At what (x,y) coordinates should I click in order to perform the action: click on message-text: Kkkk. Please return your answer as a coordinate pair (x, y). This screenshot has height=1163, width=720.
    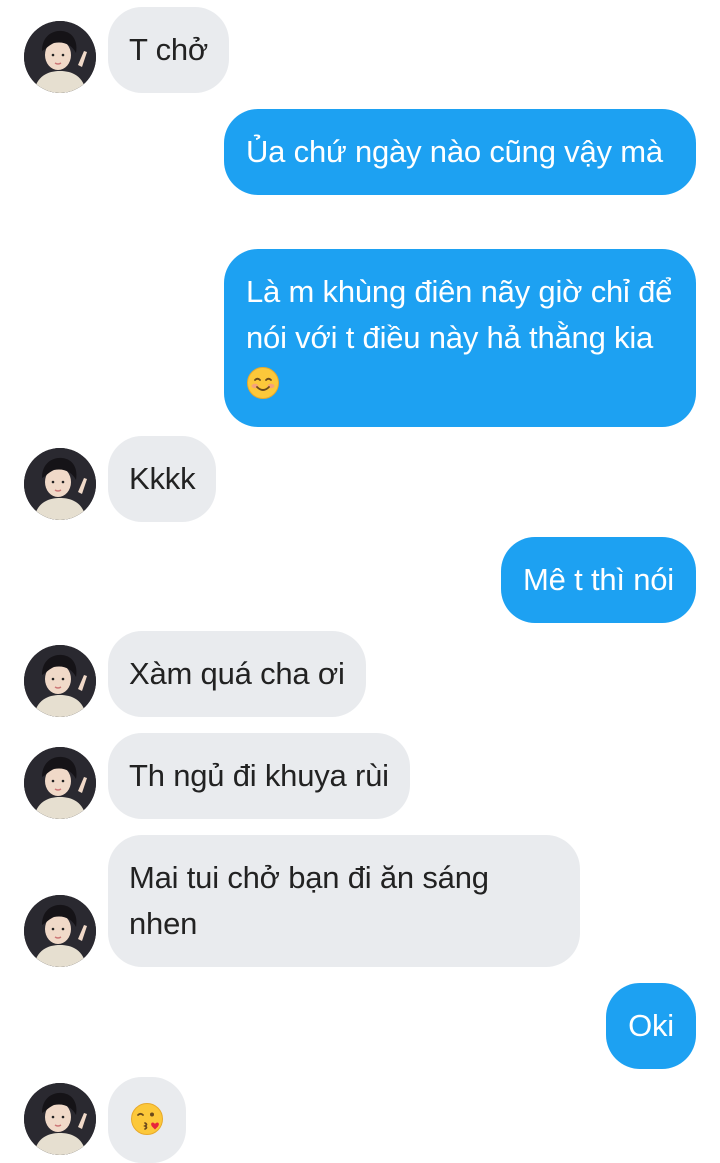
    Looking at the image, I should click on (162, 478).